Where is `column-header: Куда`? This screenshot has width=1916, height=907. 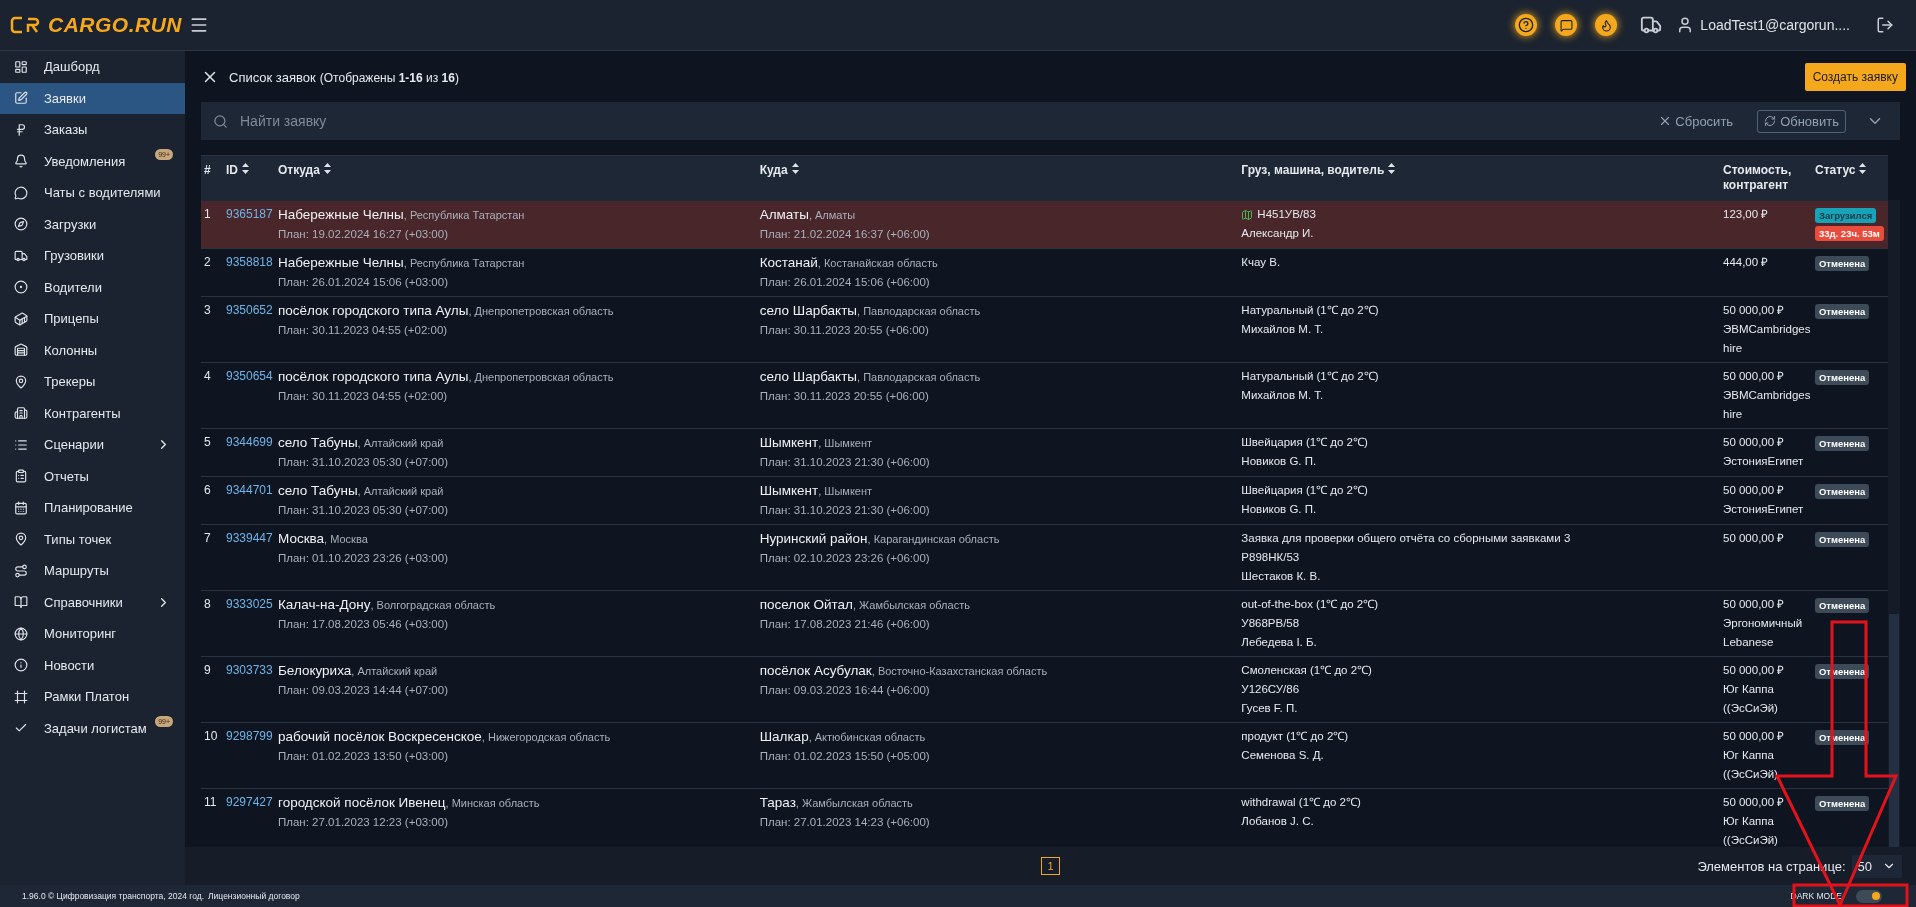 column-header: Куда is located at coordinates (997, 178).